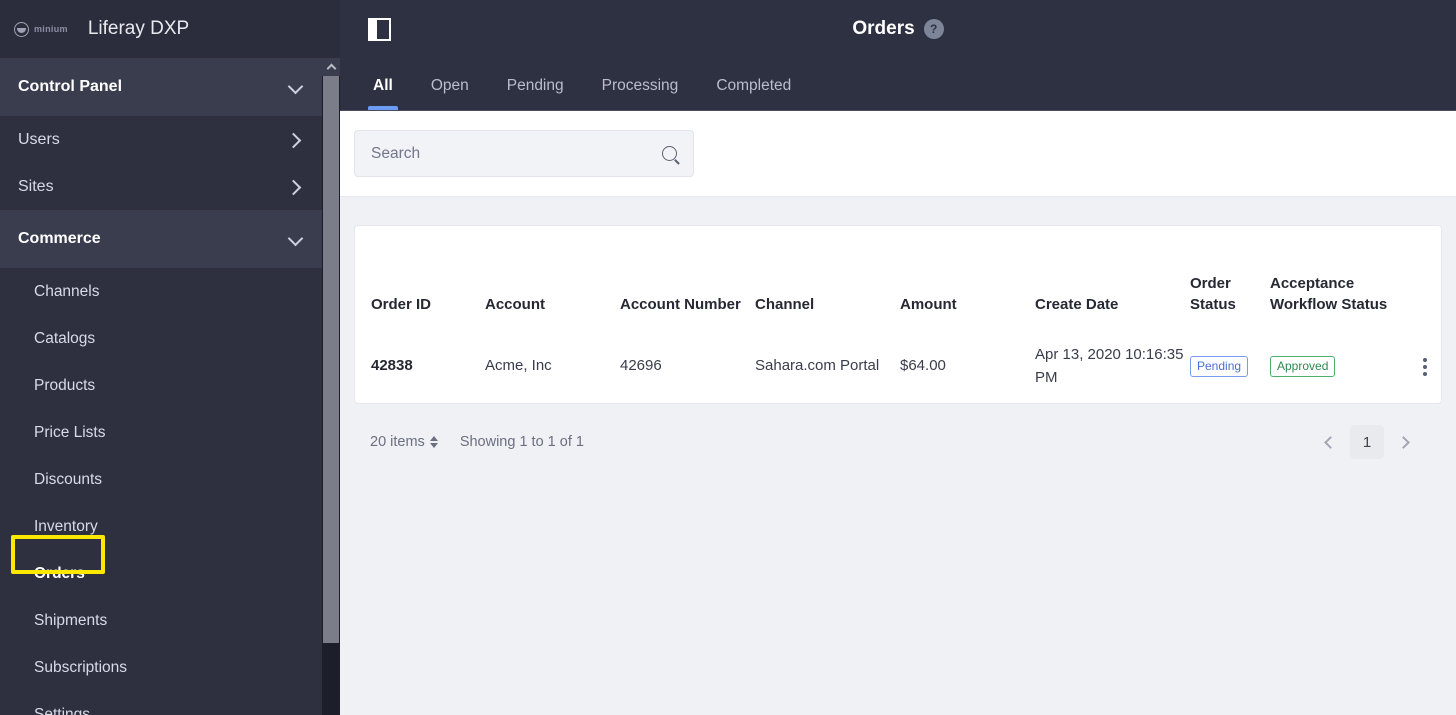  Describe the element at coordinates (81, 667) in the screenshot. I see `sidebar-item-label: Subscriptions` at that location.